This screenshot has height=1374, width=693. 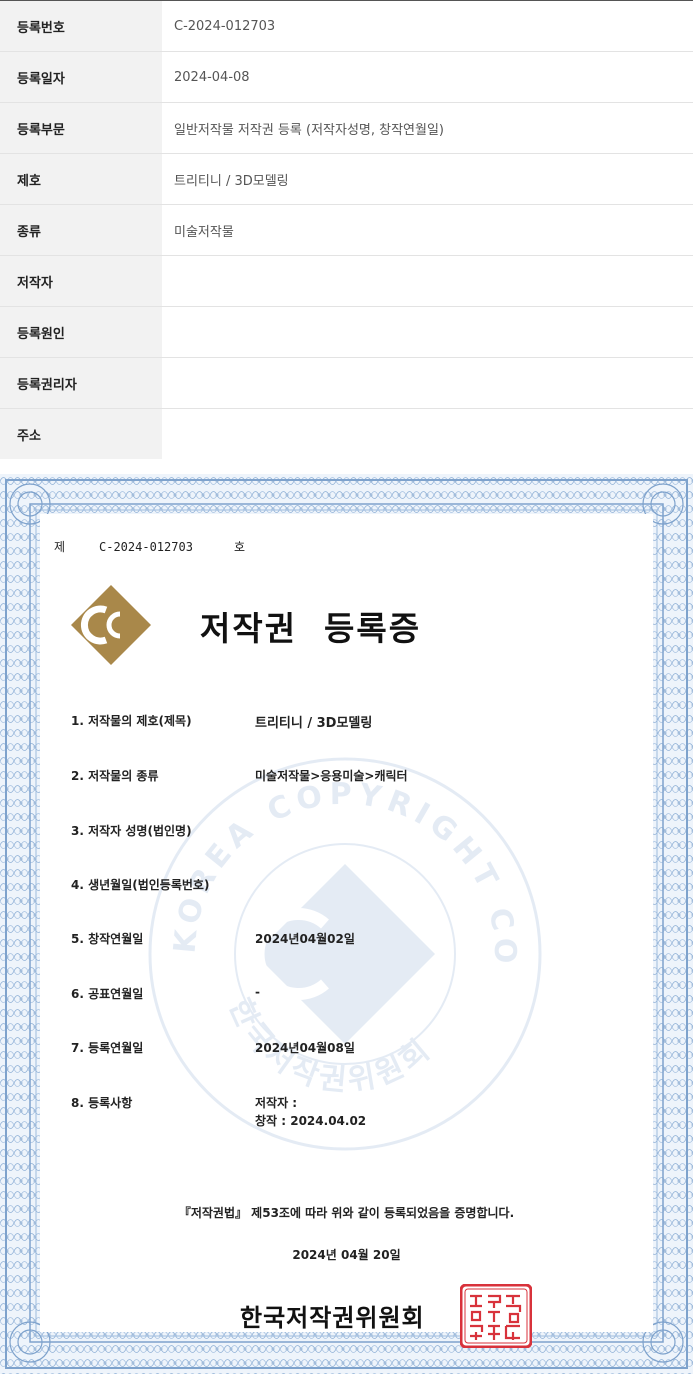 I want to click on cert-item-value: -, so click(x=257, y=992).